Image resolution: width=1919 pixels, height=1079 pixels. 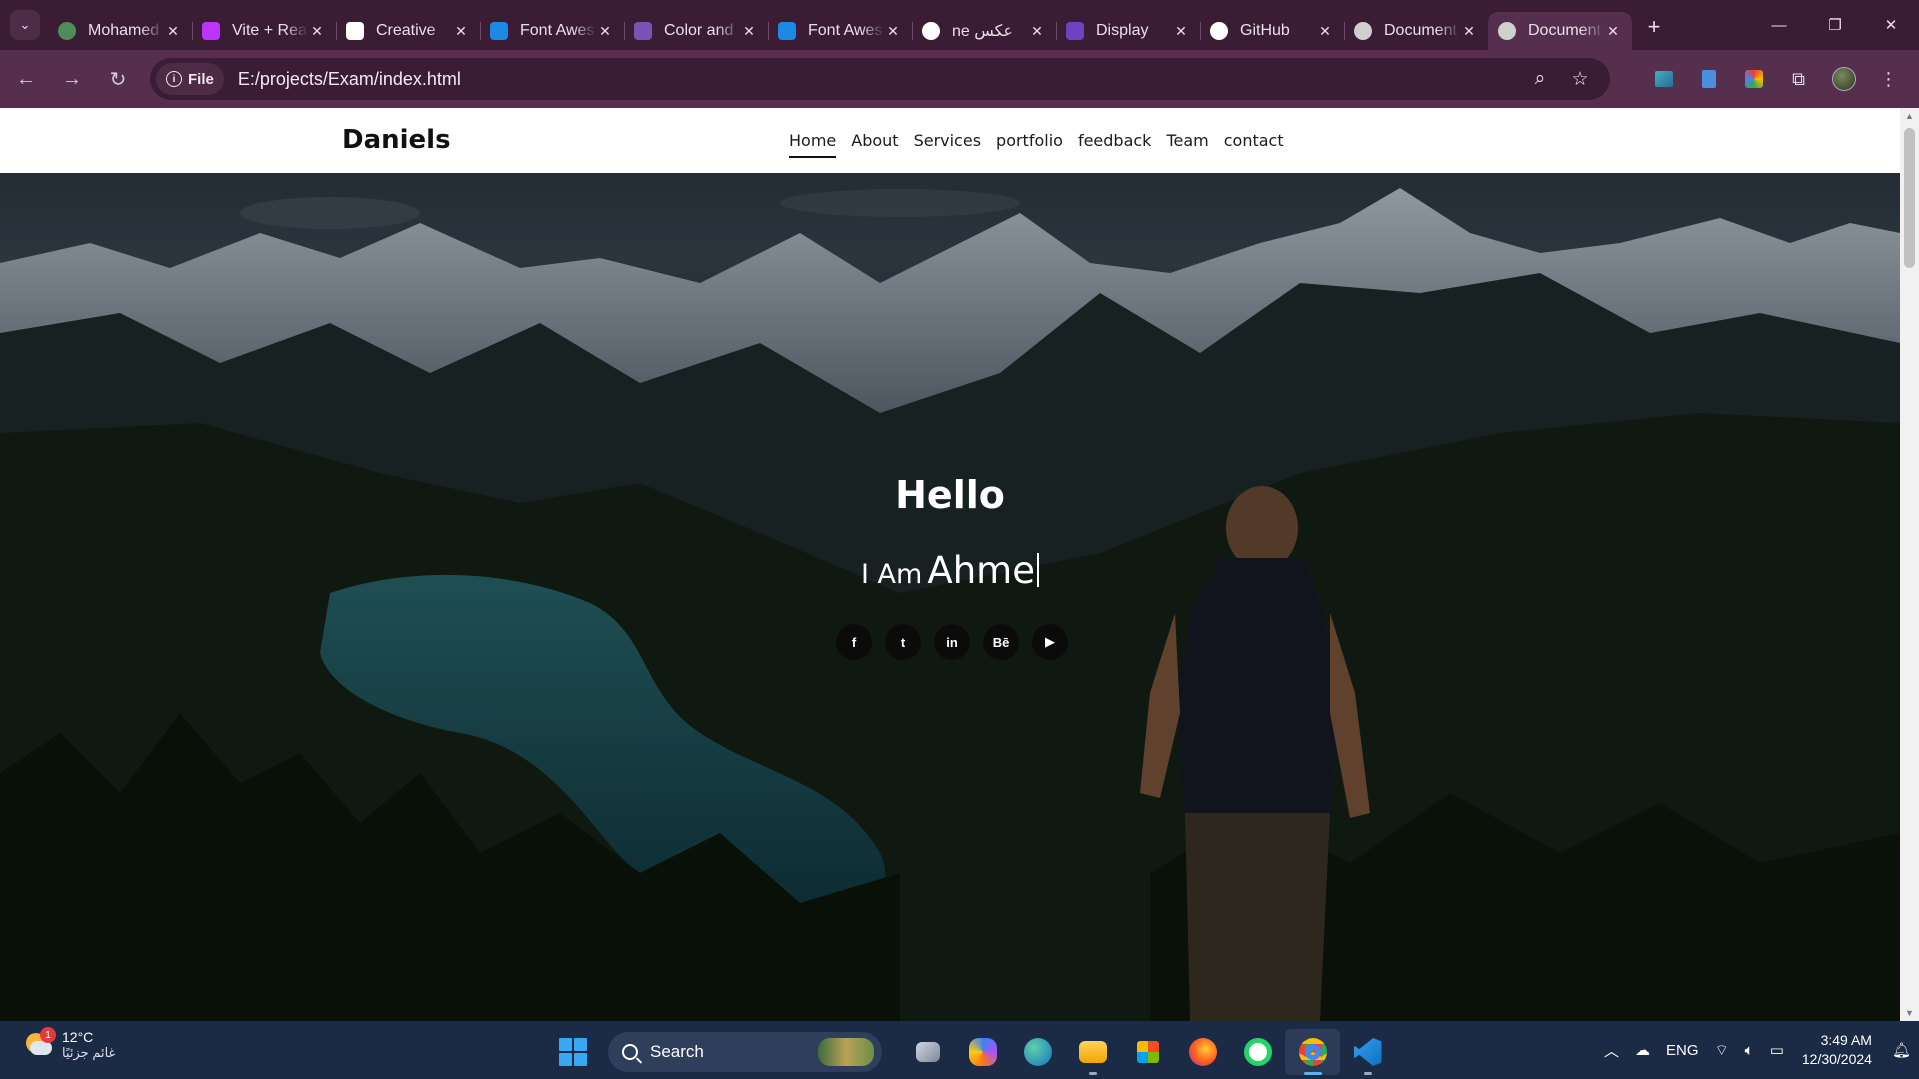 I want to click on tab-title: Document, so click(x=1564, y=30).